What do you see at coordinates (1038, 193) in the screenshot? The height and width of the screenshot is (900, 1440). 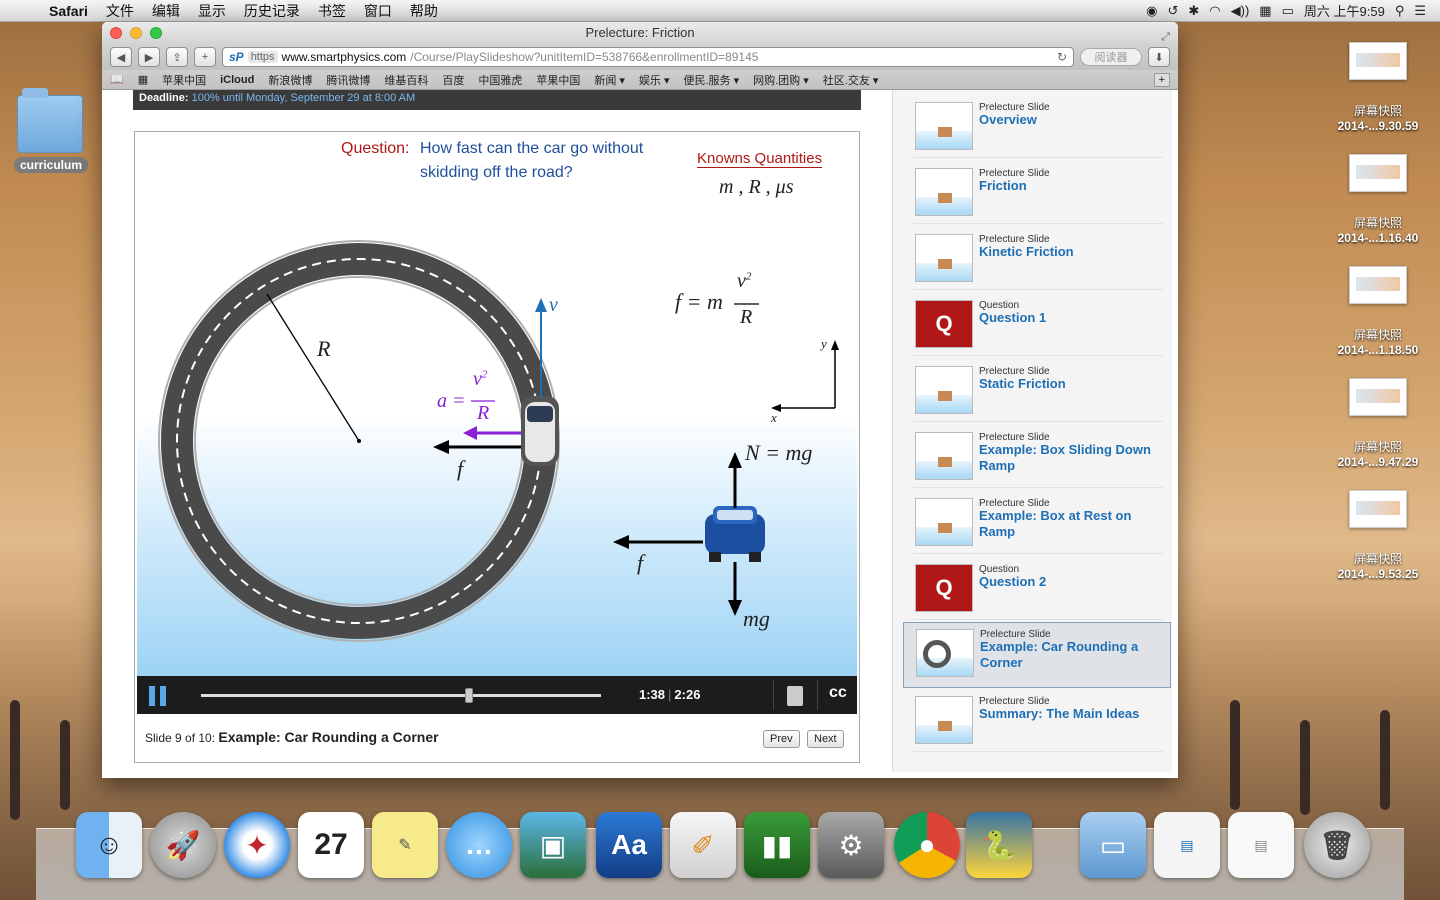 I see `slide-list-item: Prelecture Slide Friction` at bounding box center [1038, 193].